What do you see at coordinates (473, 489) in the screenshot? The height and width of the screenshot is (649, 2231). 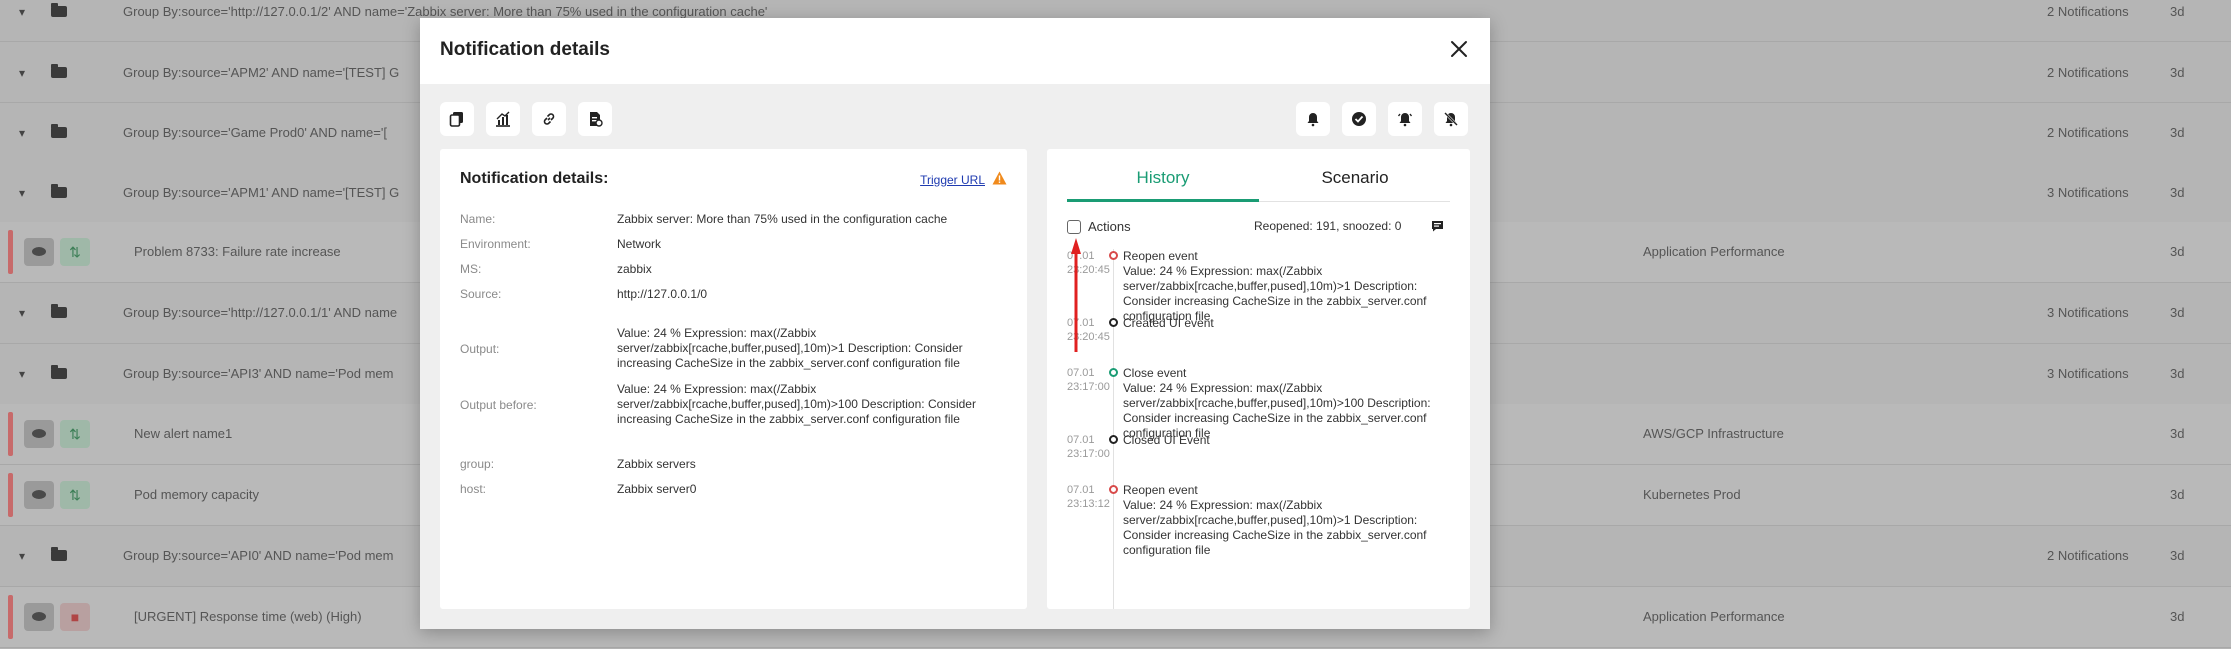 I see `field-label-host: host:` at bounding box center [473, 489].